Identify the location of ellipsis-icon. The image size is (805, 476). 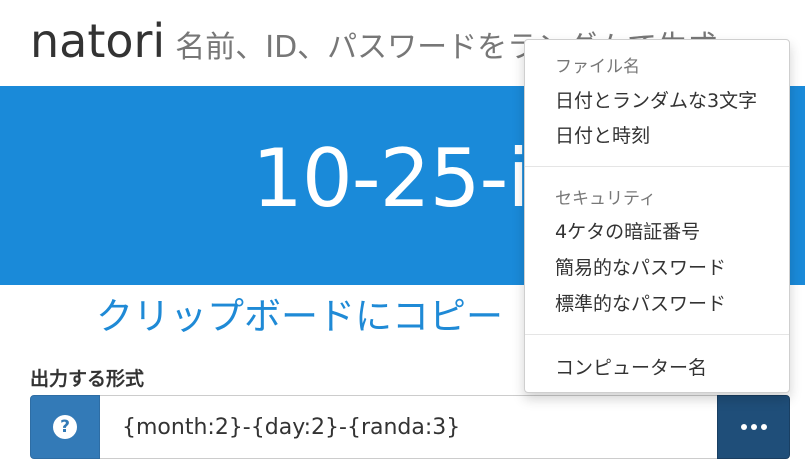
(753, 427).